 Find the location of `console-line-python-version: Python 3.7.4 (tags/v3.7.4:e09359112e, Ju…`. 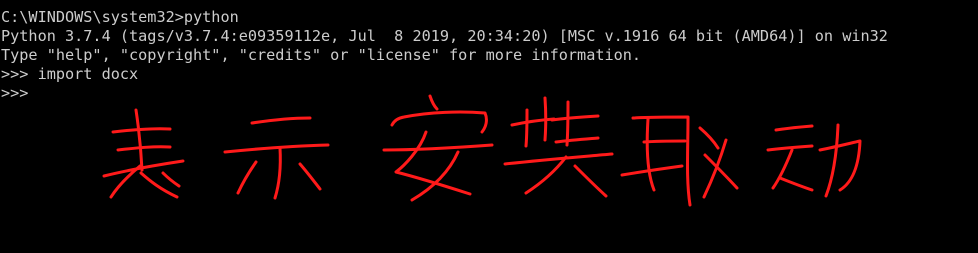

console-line-python-version: Python 3.7.4 (tags/v3.7.4:e09359112e, Ju… is located at coordinates (444, 36).